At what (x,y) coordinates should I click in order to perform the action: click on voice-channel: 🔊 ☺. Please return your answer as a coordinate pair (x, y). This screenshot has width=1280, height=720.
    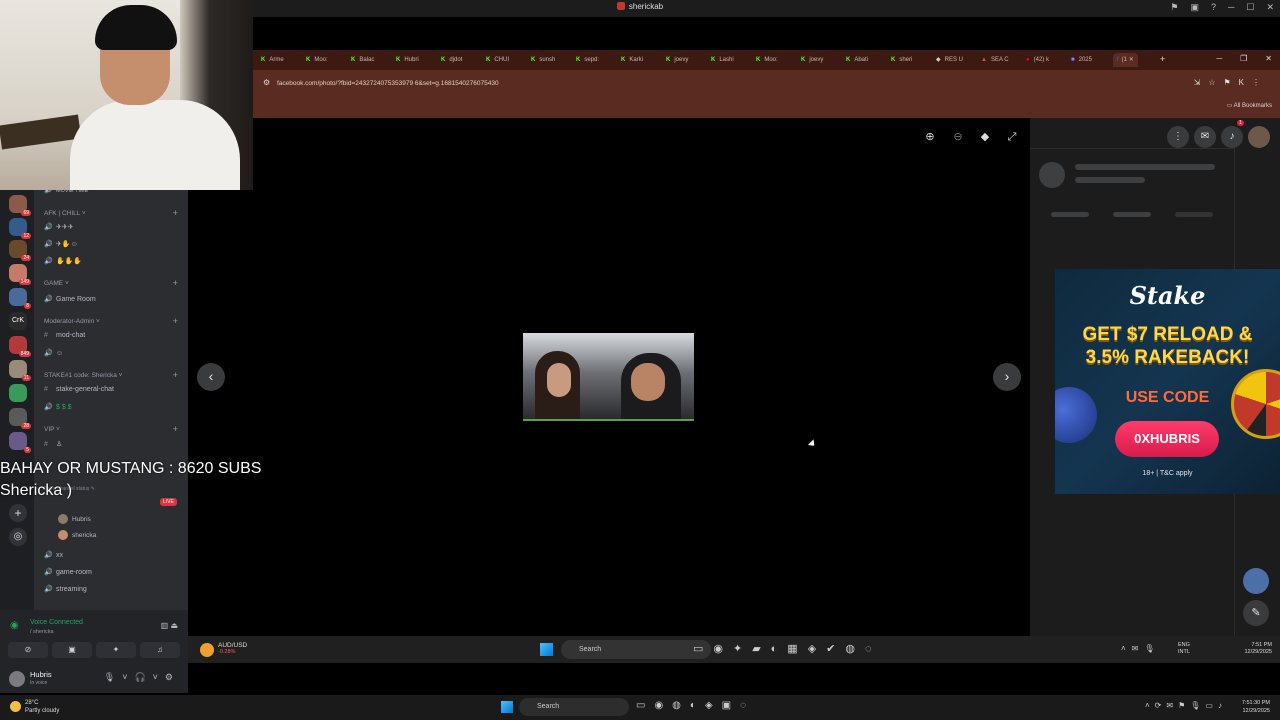
    Looking at the image, I should click on (53, 353).